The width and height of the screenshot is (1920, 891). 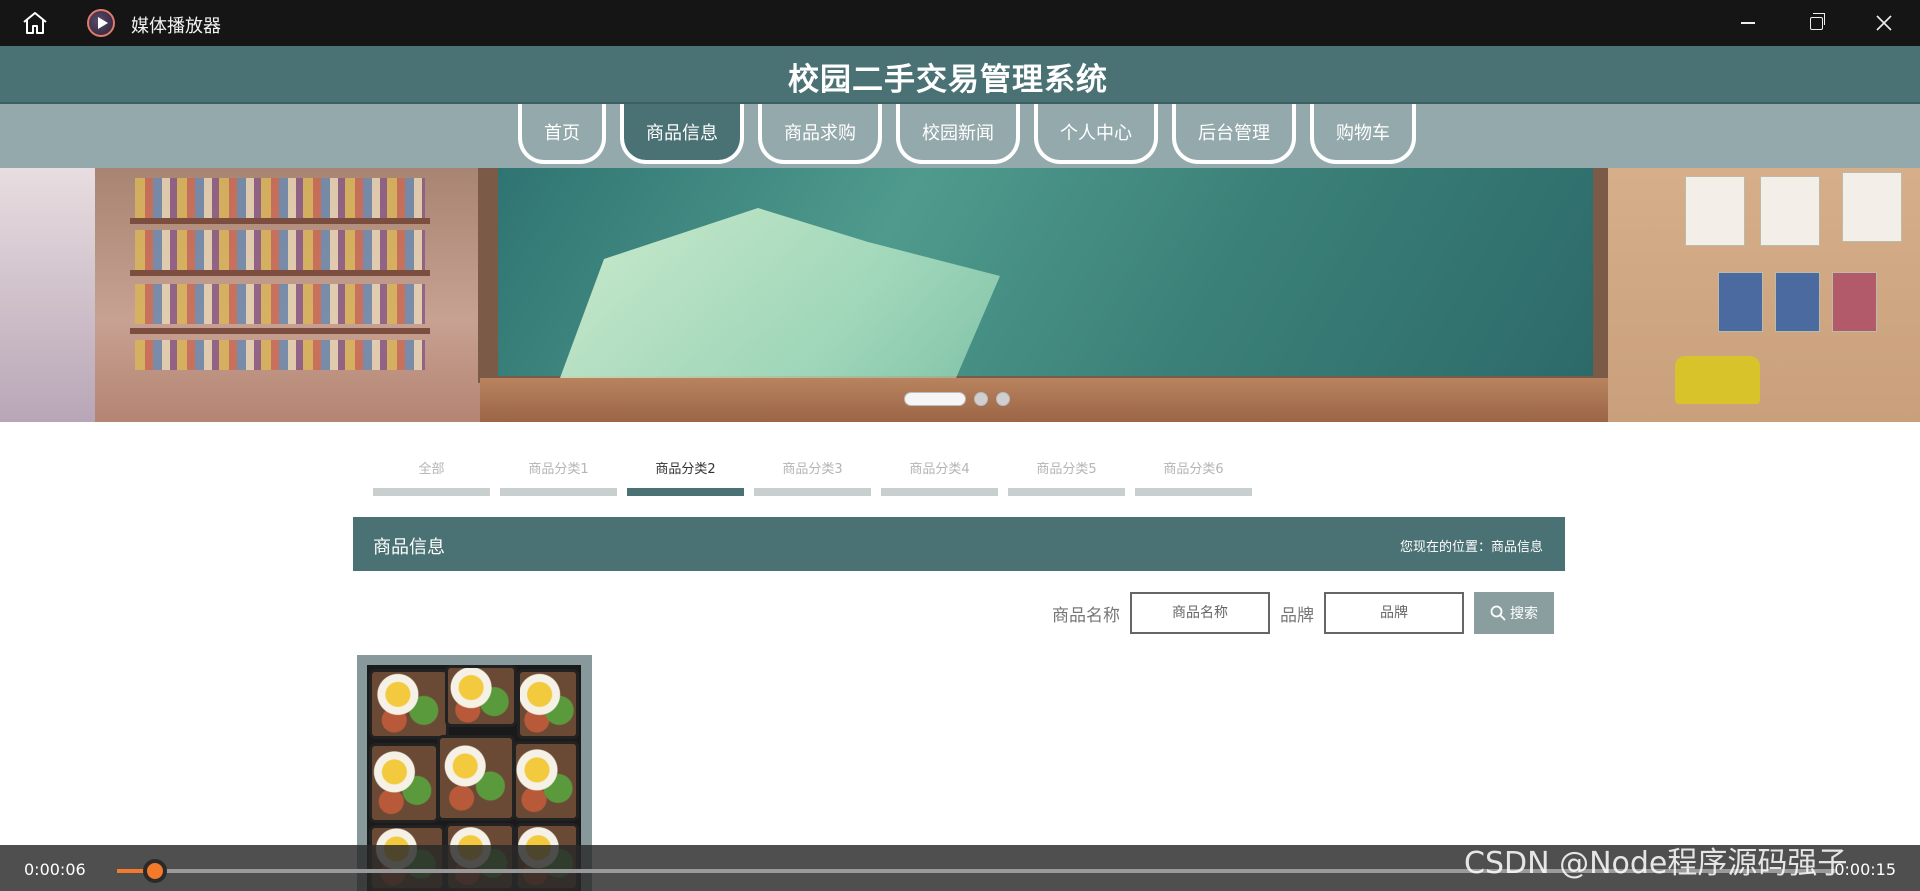 I want to click on brand-input, so click(x=1394, y=613).